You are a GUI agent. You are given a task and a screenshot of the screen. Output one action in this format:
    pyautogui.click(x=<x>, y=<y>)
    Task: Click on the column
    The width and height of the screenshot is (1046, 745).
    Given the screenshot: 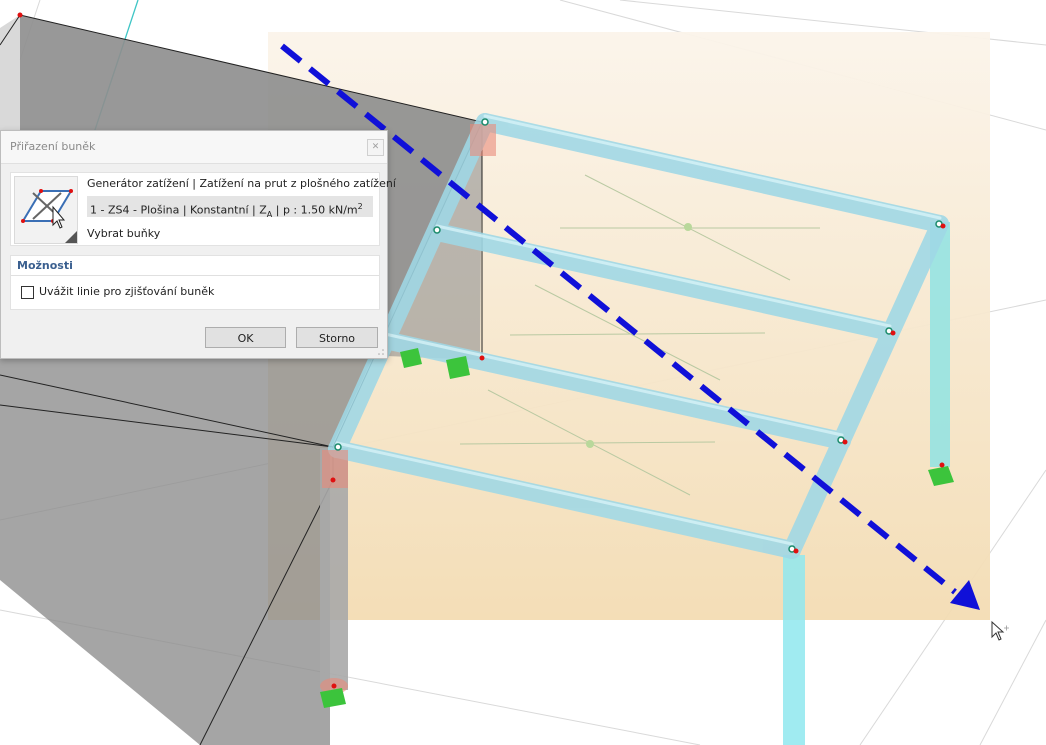 What is the action you would take?
    pyautogui.click(x=794, y=650)
    